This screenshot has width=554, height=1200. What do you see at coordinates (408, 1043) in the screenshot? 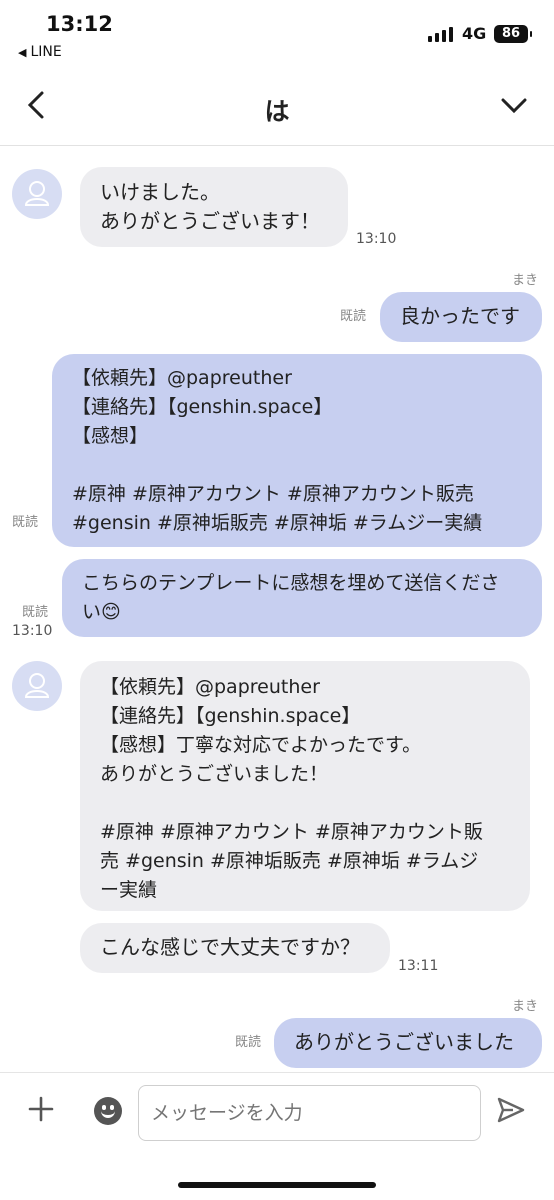
I see `message-bubble-outgoing: ありがとうございました` at bounding box center [408, 1043].